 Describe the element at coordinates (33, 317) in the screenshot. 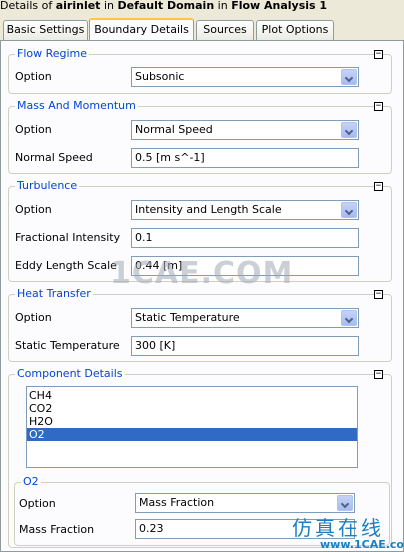

I see `heat-transfer-option-label: Option` at that location.